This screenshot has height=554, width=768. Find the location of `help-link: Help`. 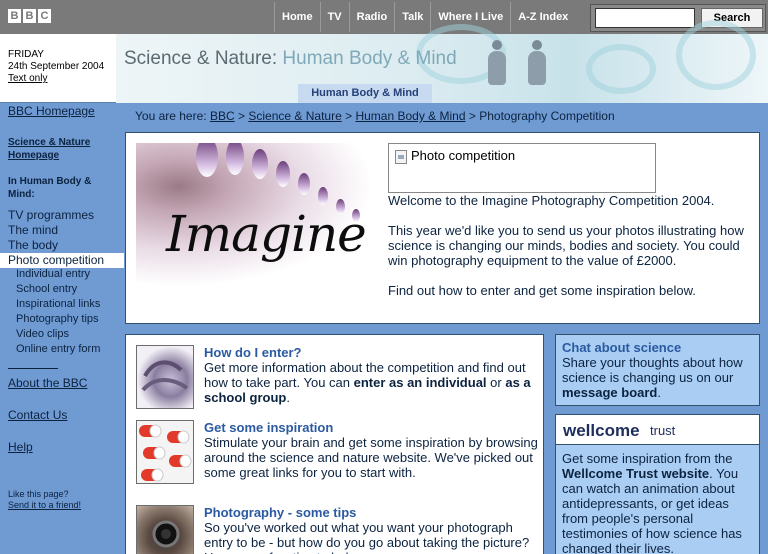

help-link: Help is located at coordinates (20, 447).